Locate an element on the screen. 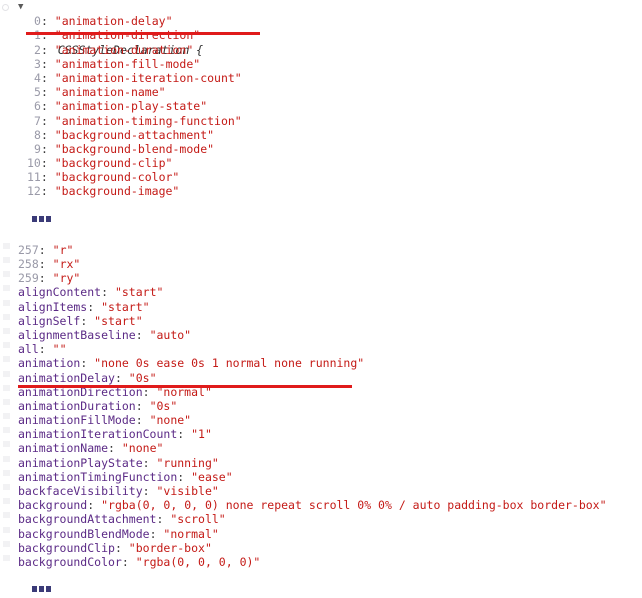 This screenshot has width=642, height=598. entry-index: 0 is located at coordinates (37, 21).